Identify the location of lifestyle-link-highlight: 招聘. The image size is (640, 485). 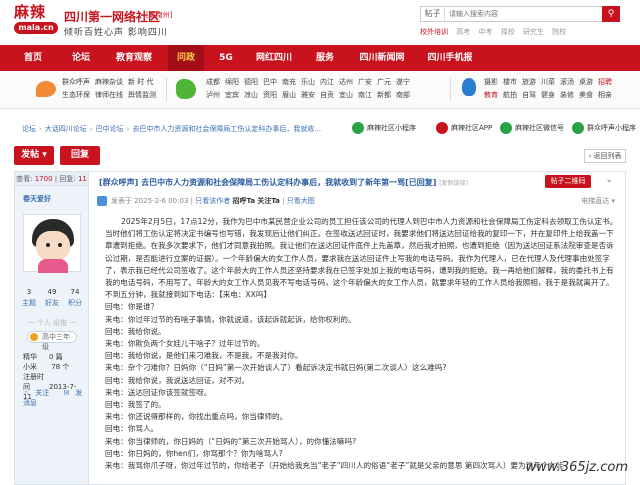
(605, 82).